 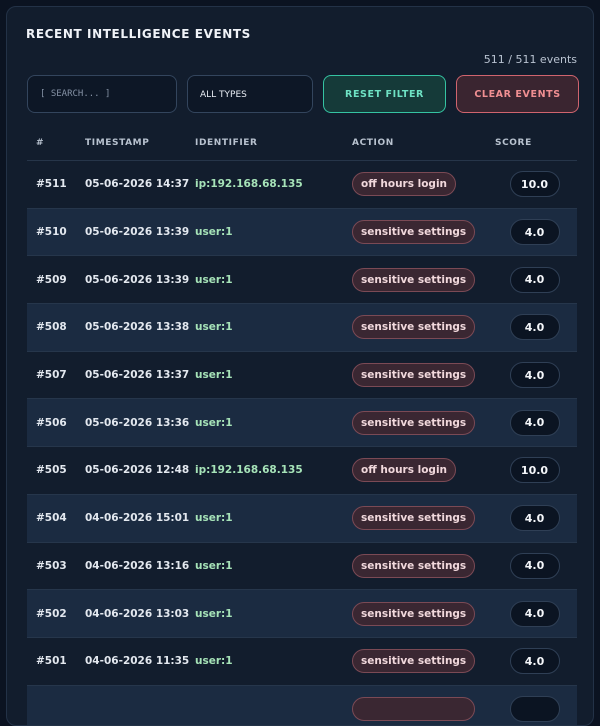 I want to click on clear-events-button: CLEAR EVENTS, so click(x=517, y=94).